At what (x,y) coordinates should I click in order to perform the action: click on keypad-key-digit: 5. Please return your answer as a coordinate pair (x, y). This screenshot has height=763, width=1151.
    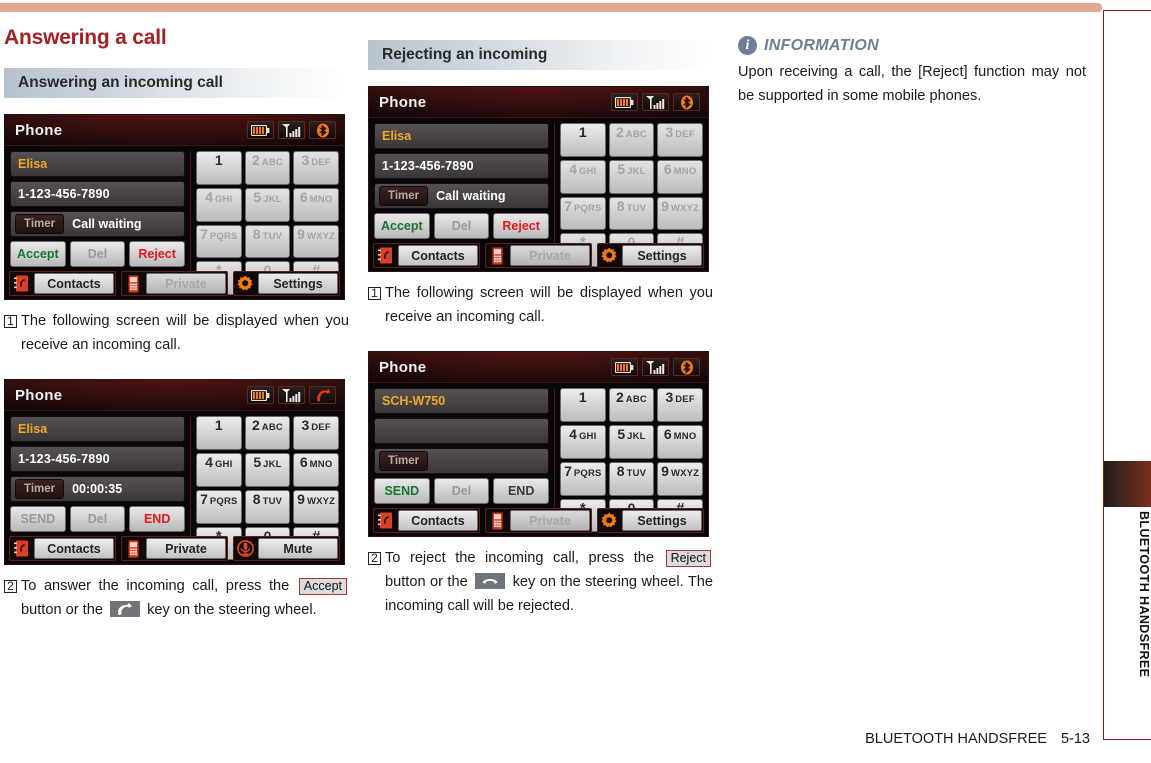
    Looking at the image, I should click on (621, 434).